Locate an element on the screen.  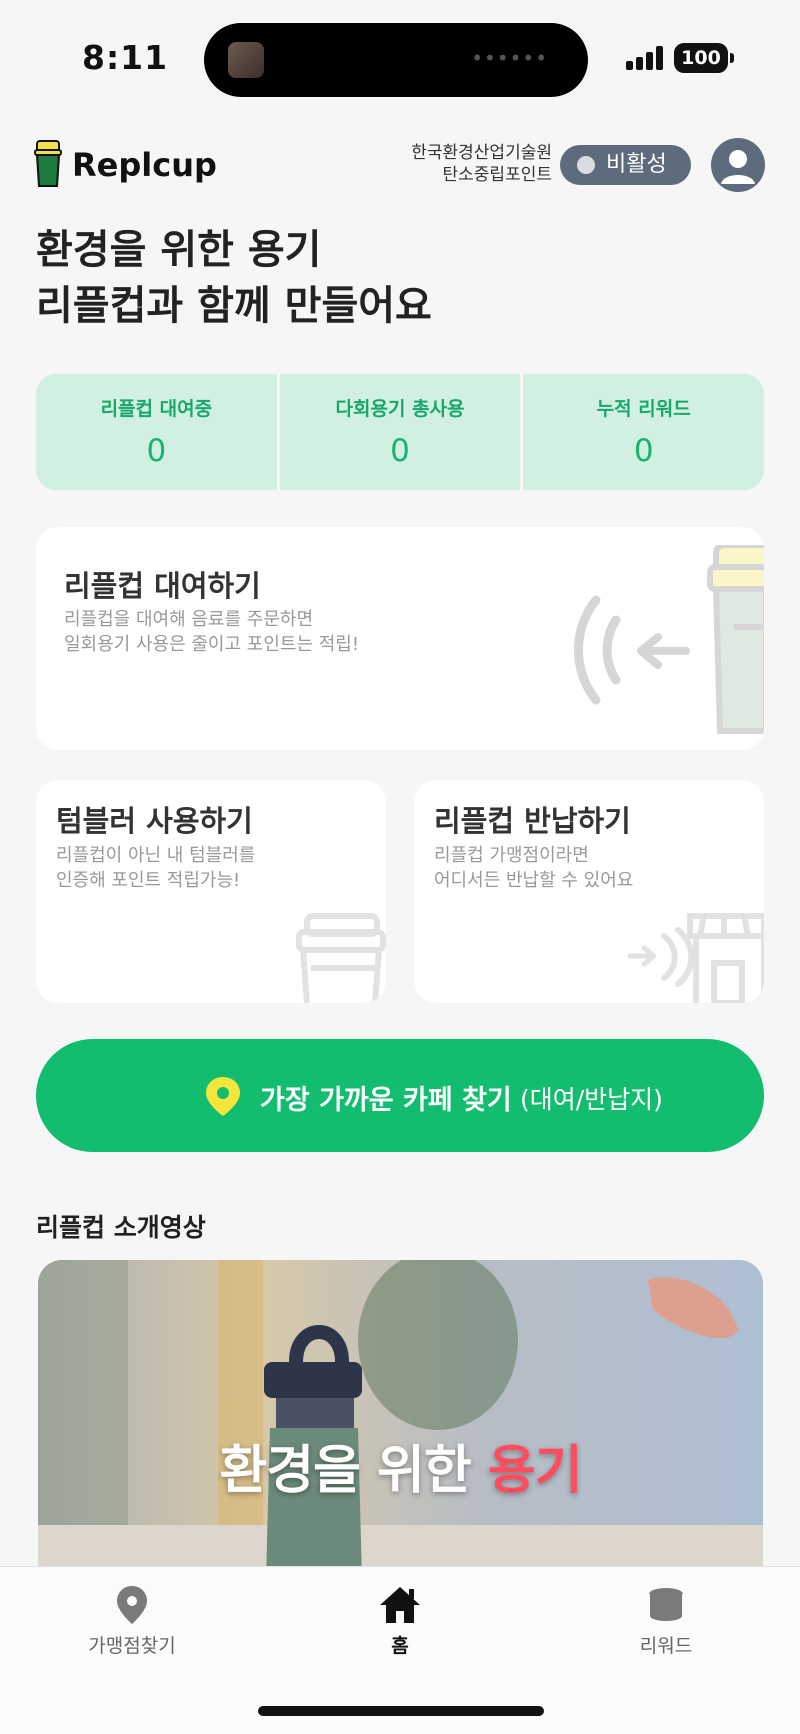
stat-total-reusable: 다회용기 총사용 0 is located at coordinates (402, 432).